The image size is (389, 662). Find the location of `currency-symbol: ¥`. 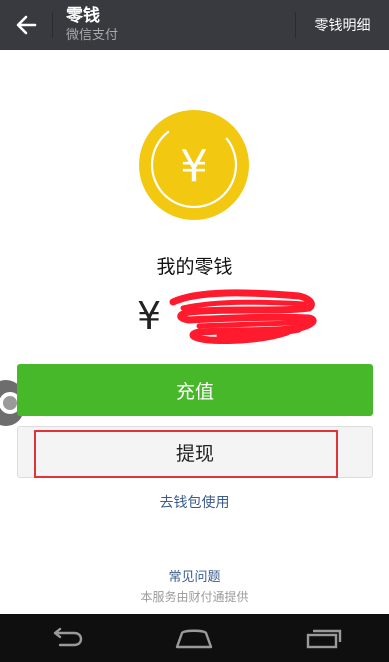

currency-symbol: ¥ is located at coordinates (149, 316).